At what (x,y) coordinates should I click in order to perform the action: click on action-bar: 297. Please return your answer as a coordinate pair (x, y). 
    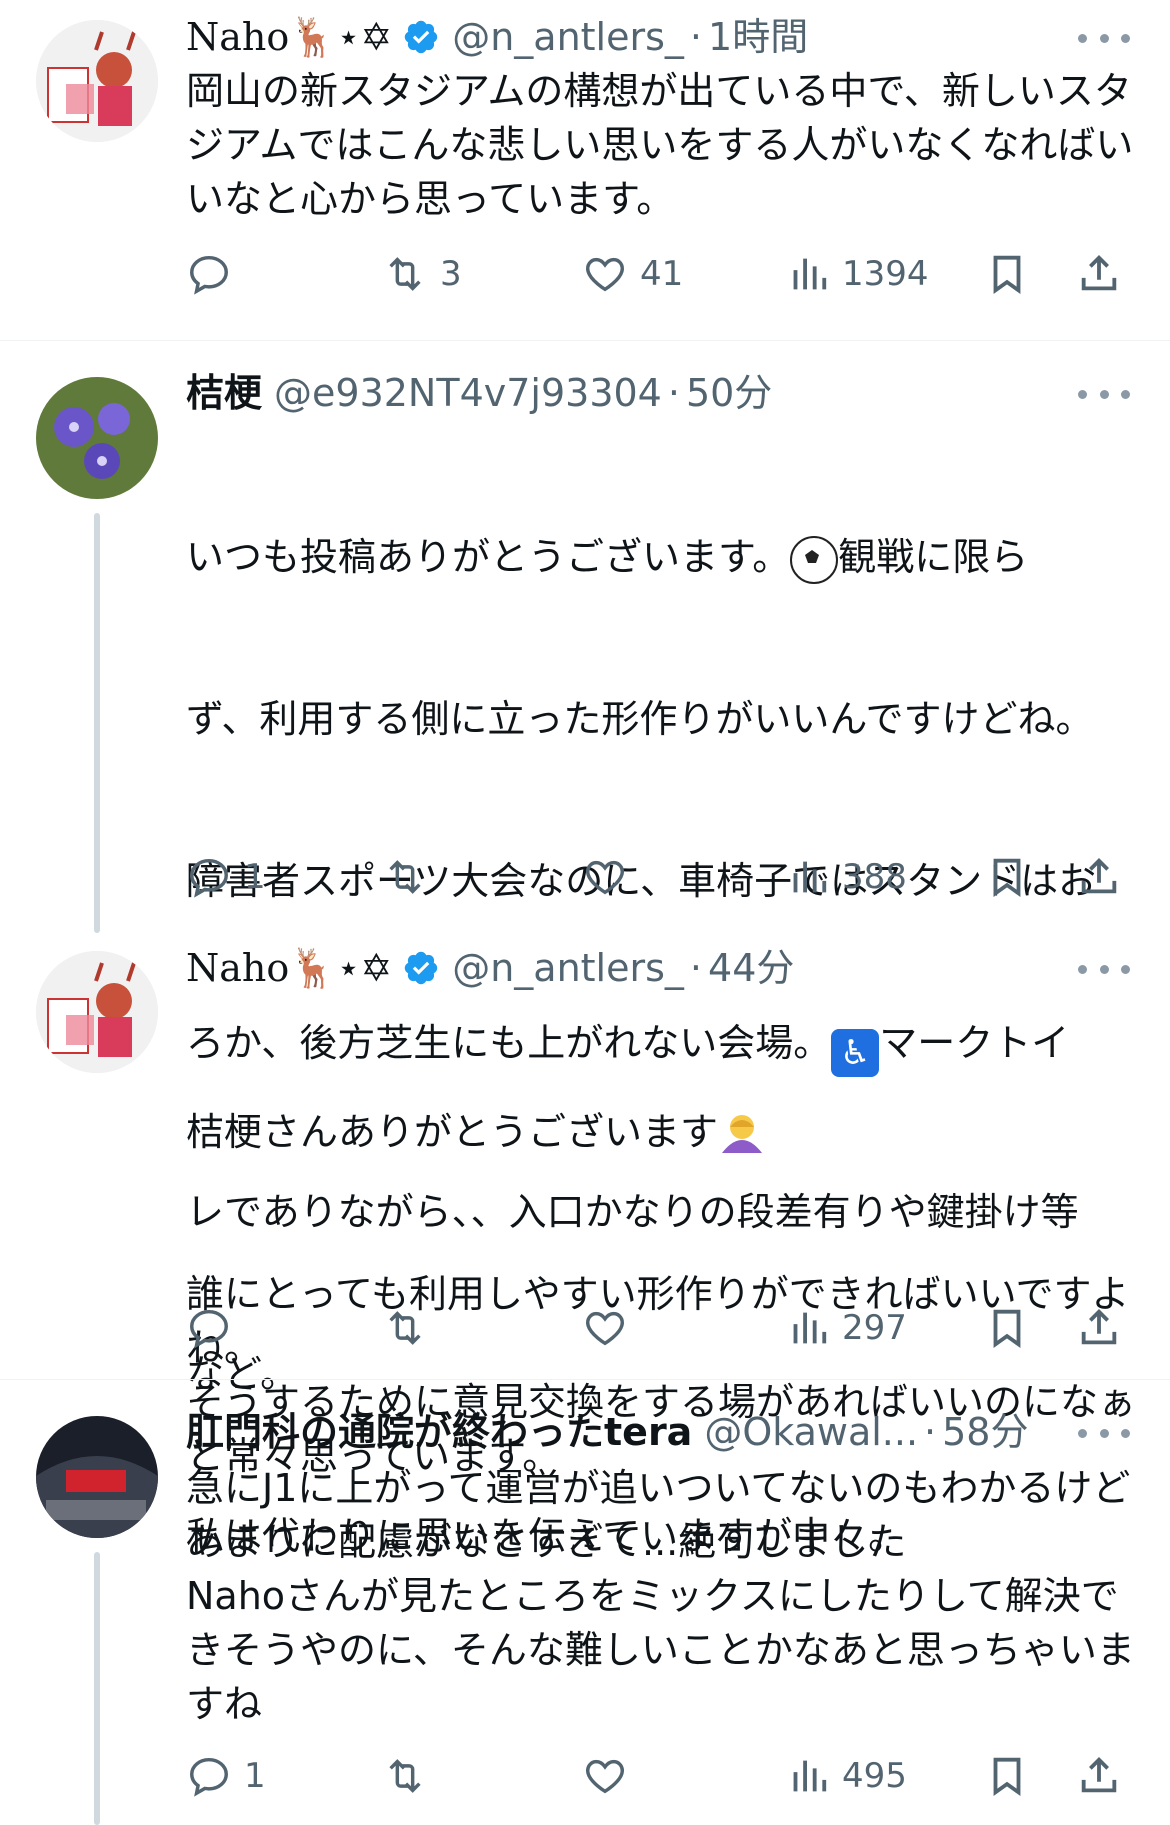
    Looking at the image, I should click on (666, 1328).